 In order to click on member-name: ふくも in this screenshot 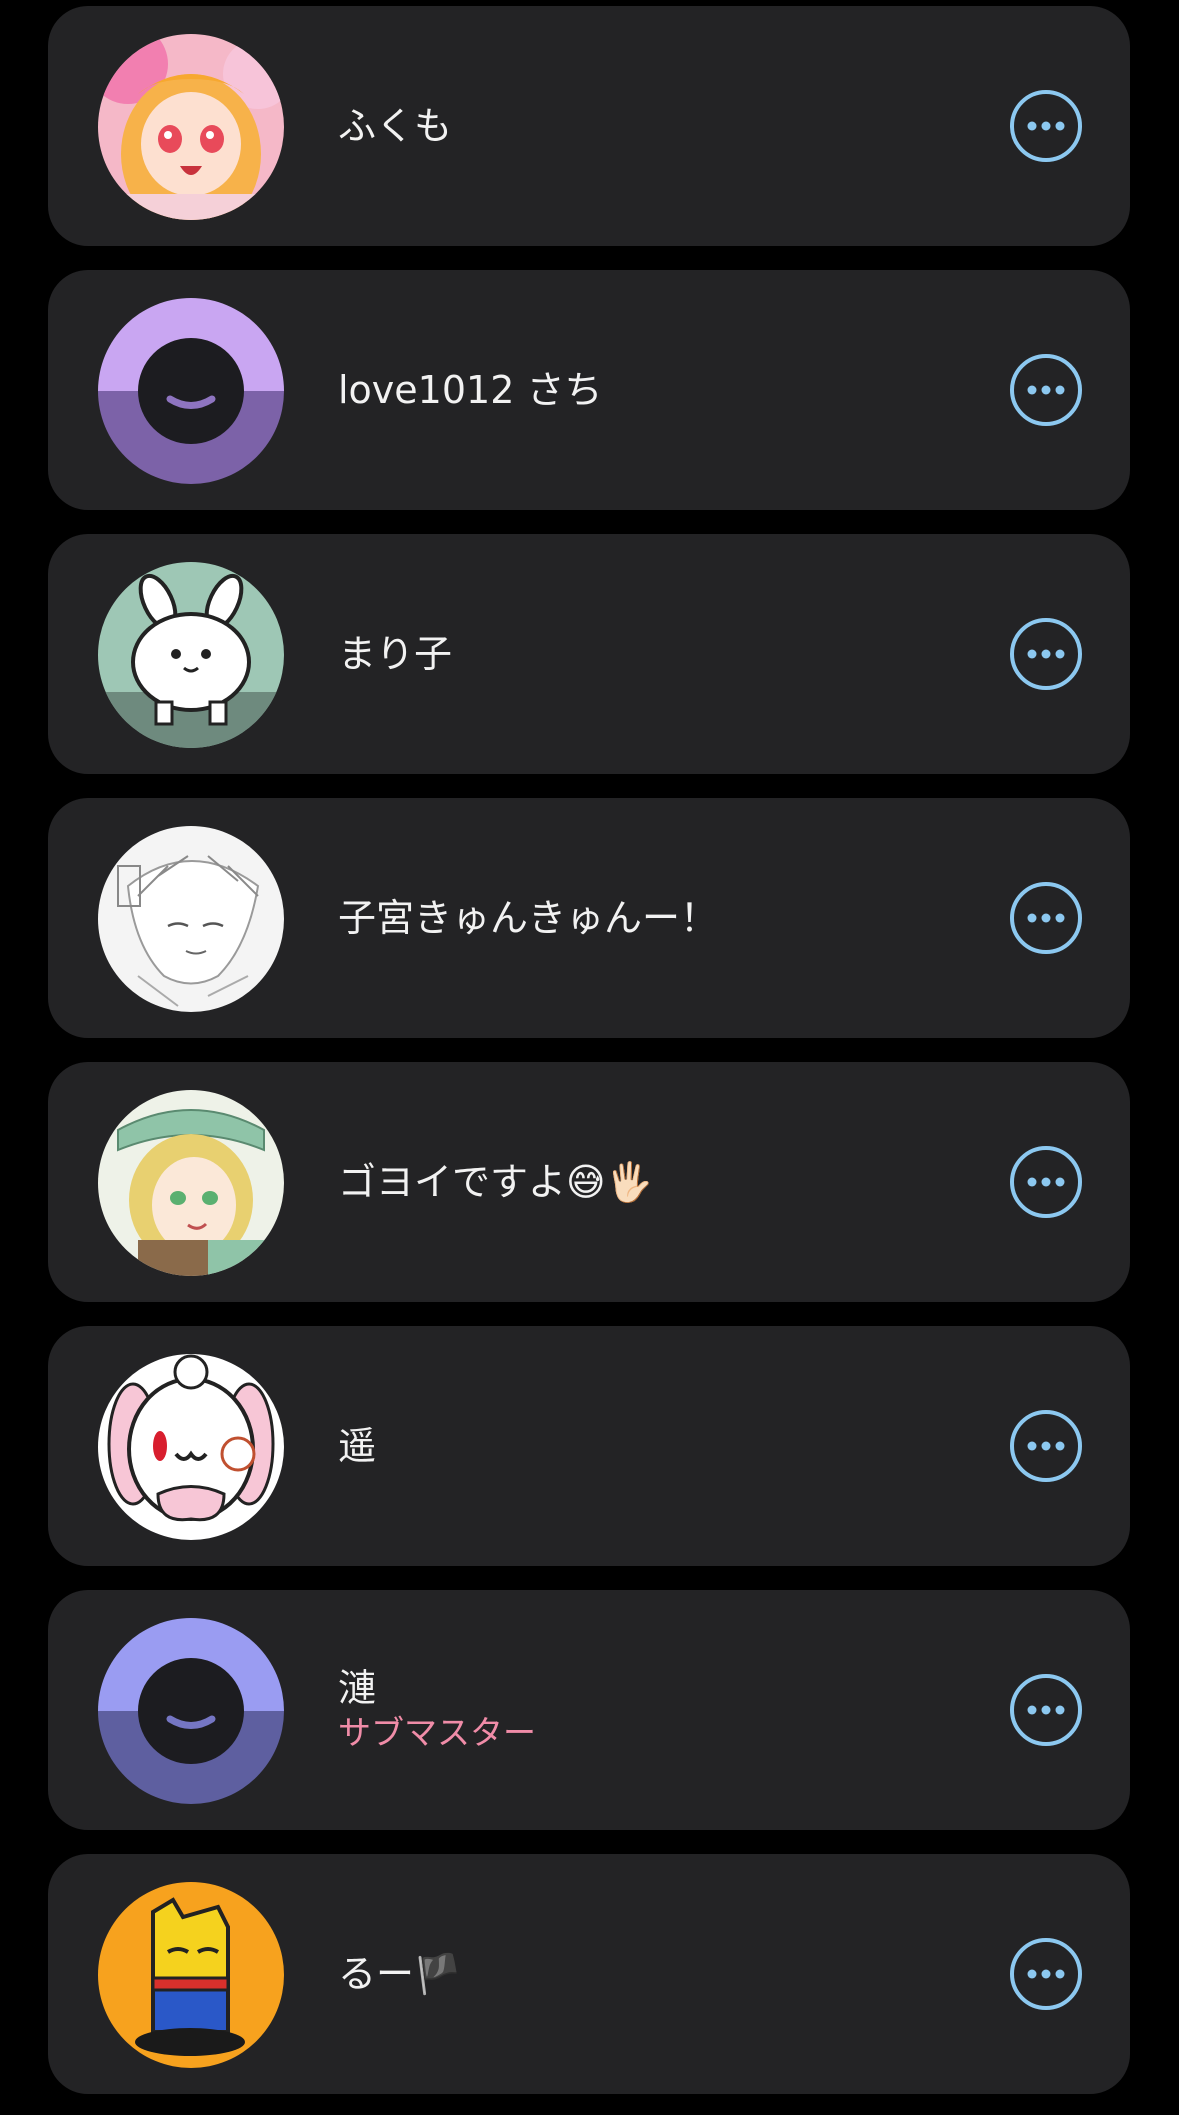, I will do `click(395, 126)`.